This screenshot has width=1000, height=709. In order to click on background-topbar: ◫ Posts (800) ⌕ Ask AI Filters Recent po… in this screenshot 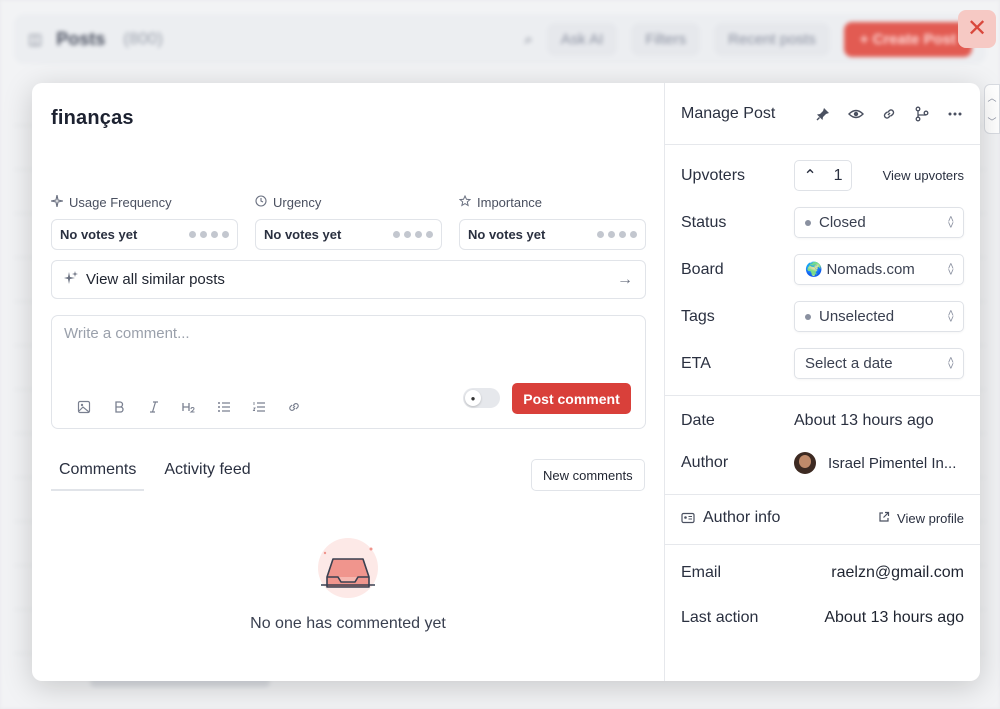, I will do `click(500, 39)`.